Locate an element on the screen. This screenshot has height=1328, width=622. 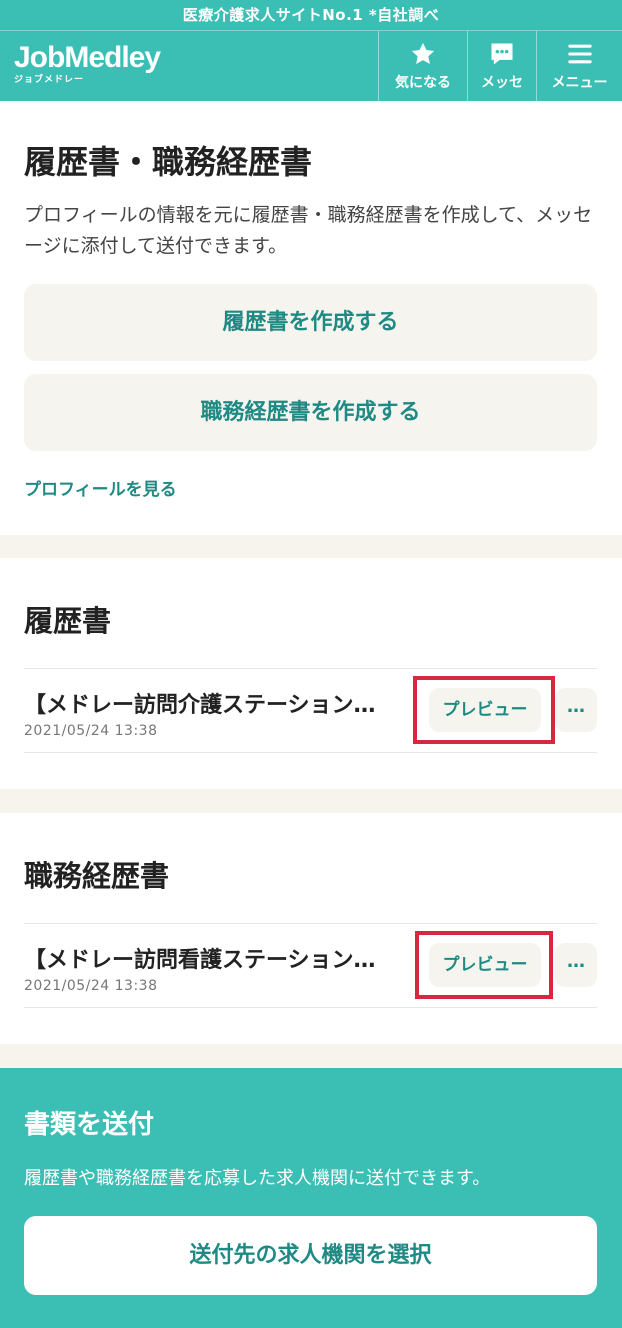
send-documents-title: 書類を送付 is located at coordinates (89, 1125).